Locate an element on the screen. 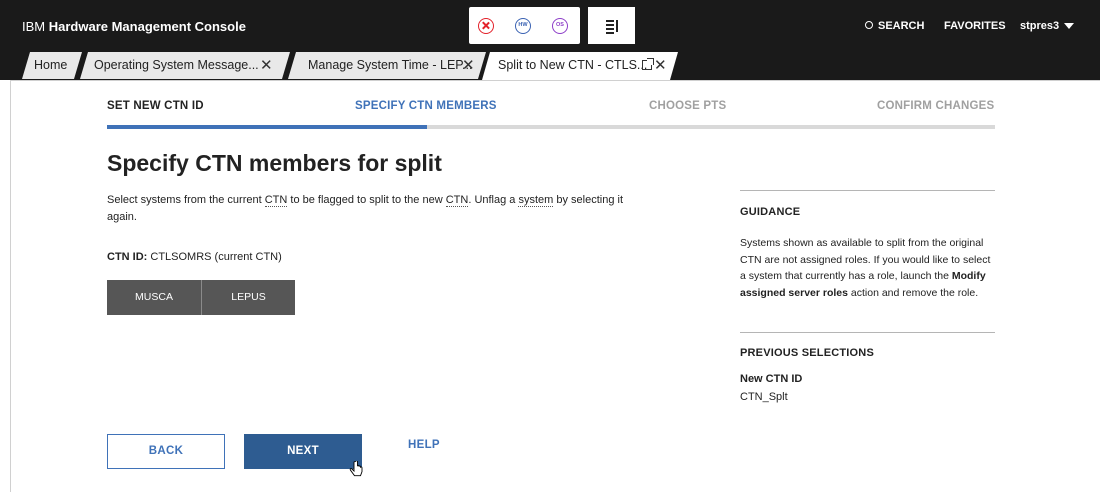  ctn-id-label: CTN ID: is located at coordinates (127, 257).